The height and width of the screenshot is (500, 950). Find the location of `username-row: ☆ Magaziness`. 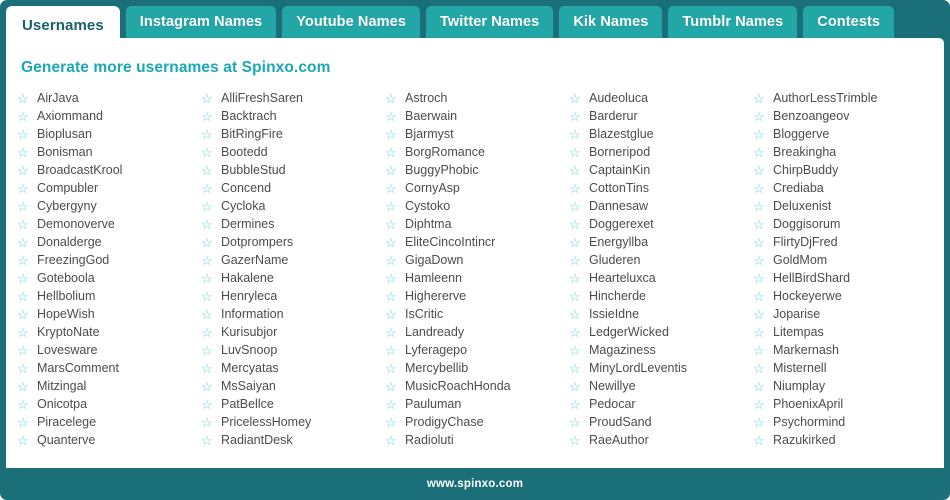

username-row: ☆ Magaziness is located at coordinates (661, 350).